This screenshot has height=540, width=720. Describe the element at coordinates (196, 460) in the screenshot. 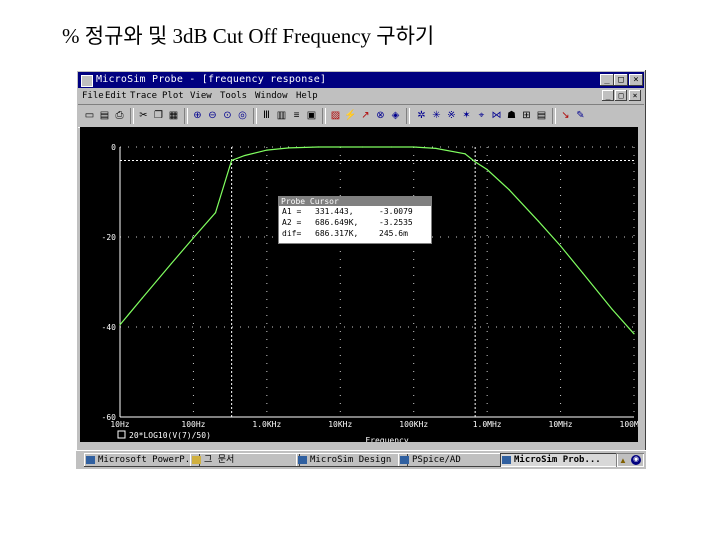

I see `folder-icon` at that location.